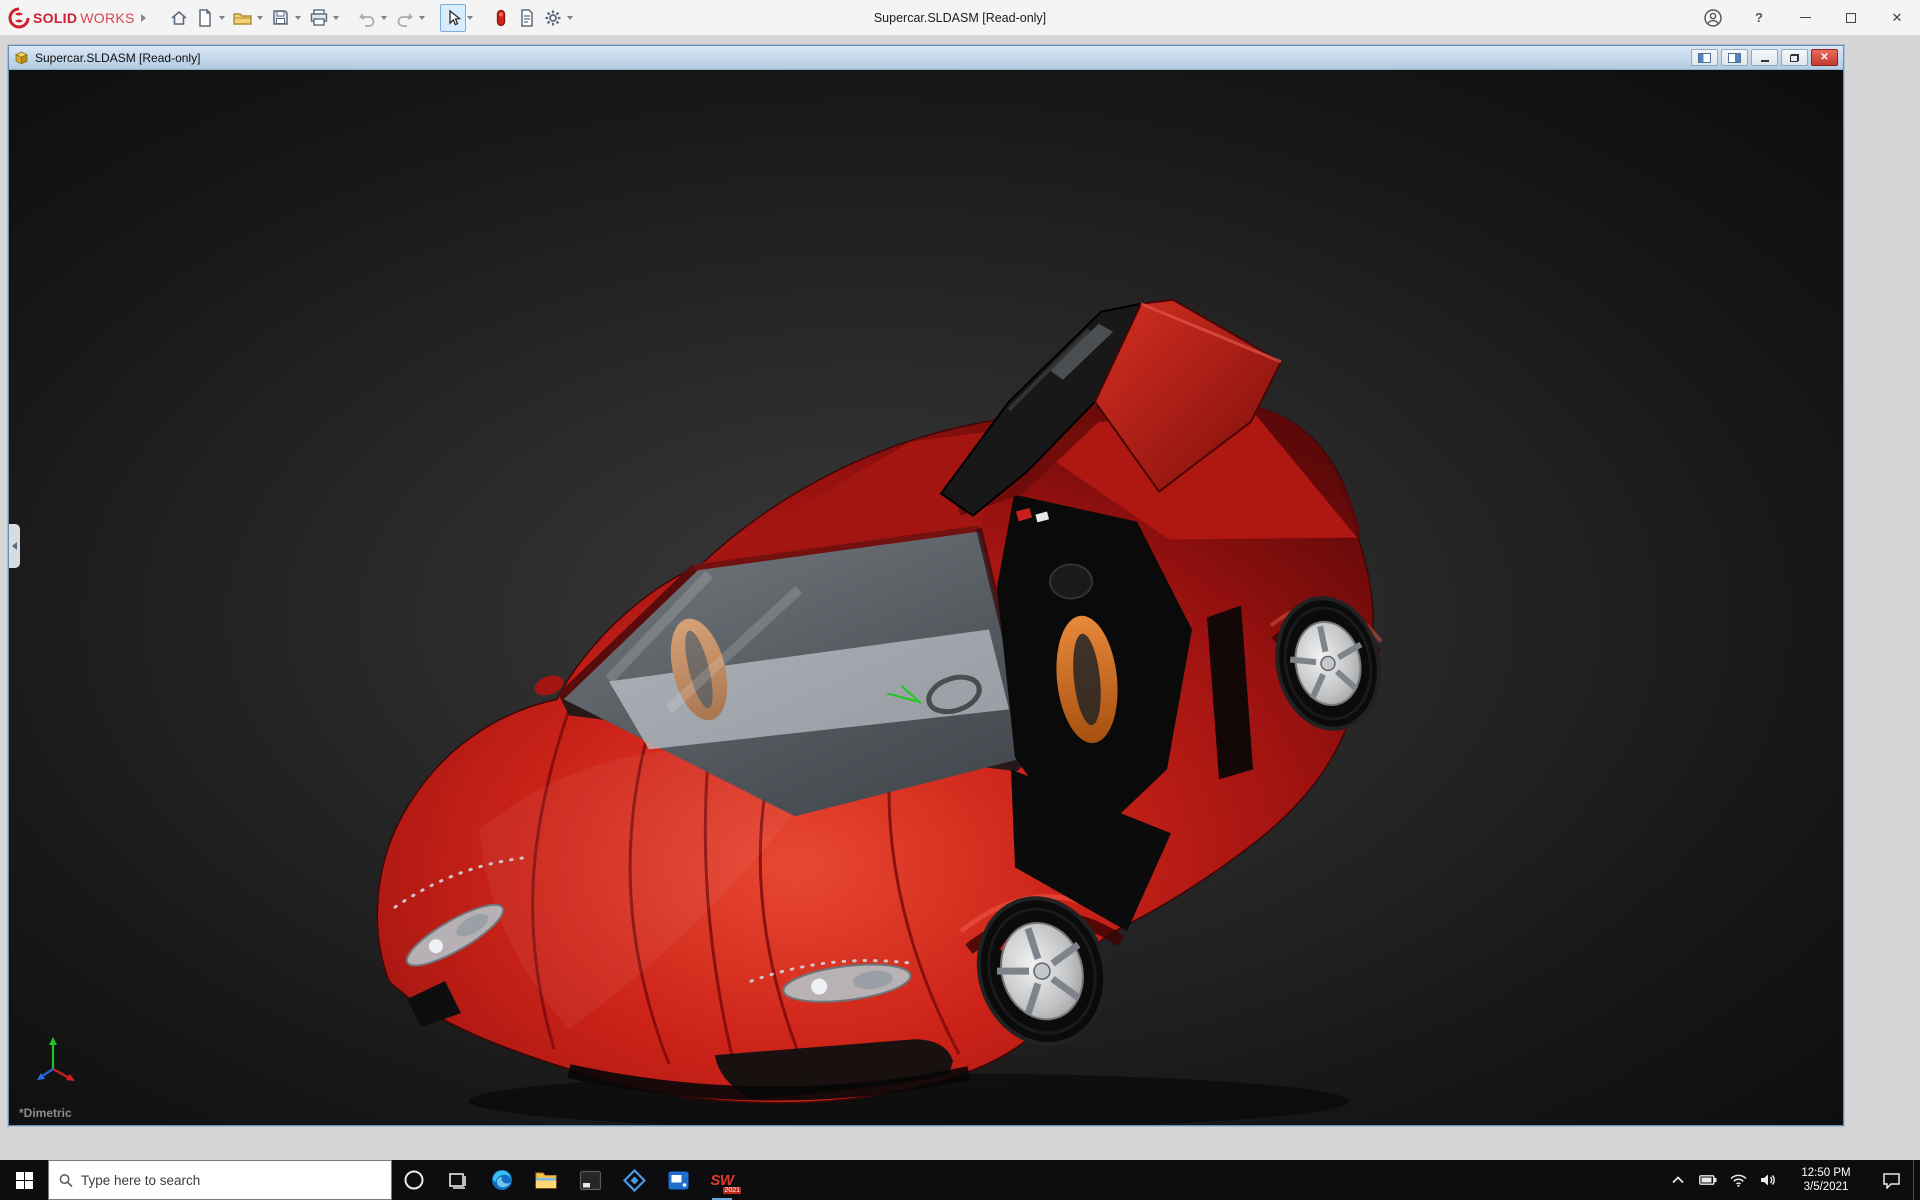  I want to click on split-pane-right-icon, so click(1734, 57).